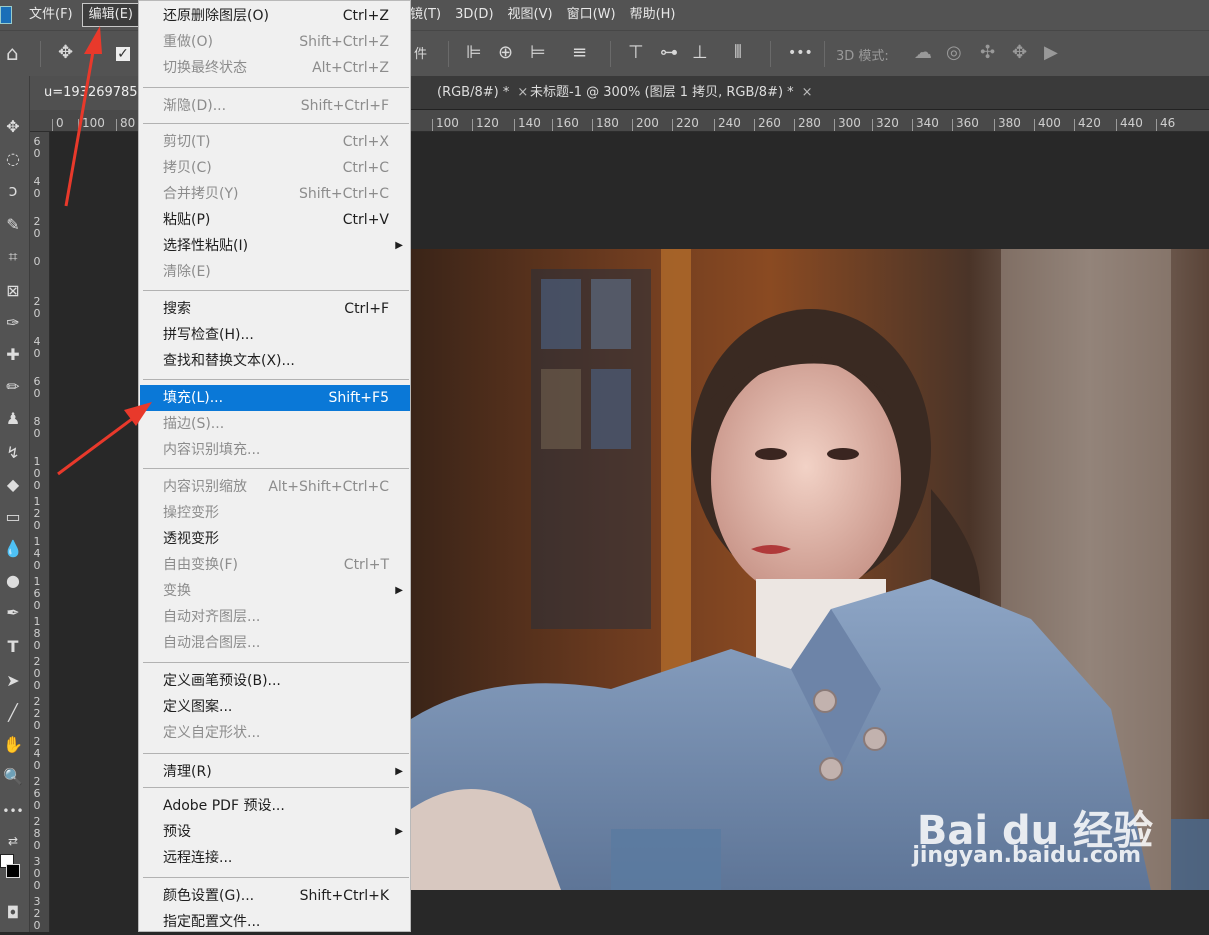 The image size is (1209, 935). Describe the element at coordinates (13, 777) in the screenshot. I see `zoom-tool-icon: 🔍` at that location.